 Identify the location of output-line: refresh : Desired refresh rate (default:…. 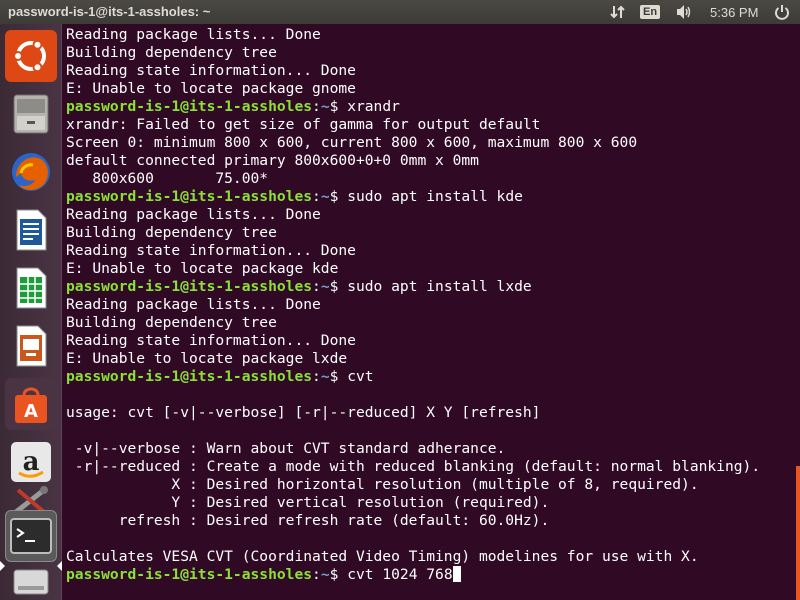
(308, 520).